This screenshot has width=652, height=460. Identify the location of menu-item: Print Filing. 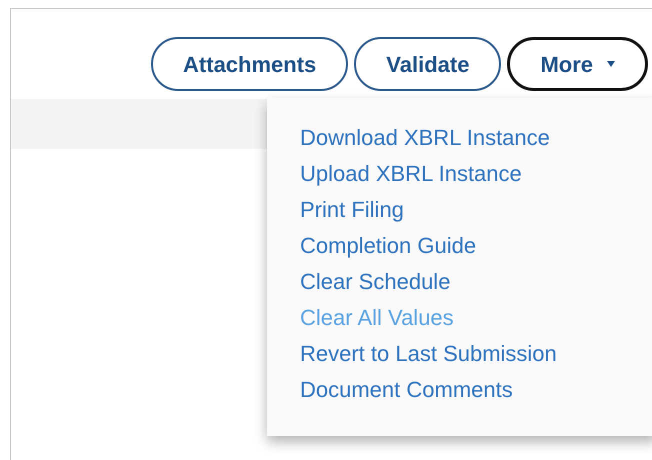
(476, 210).